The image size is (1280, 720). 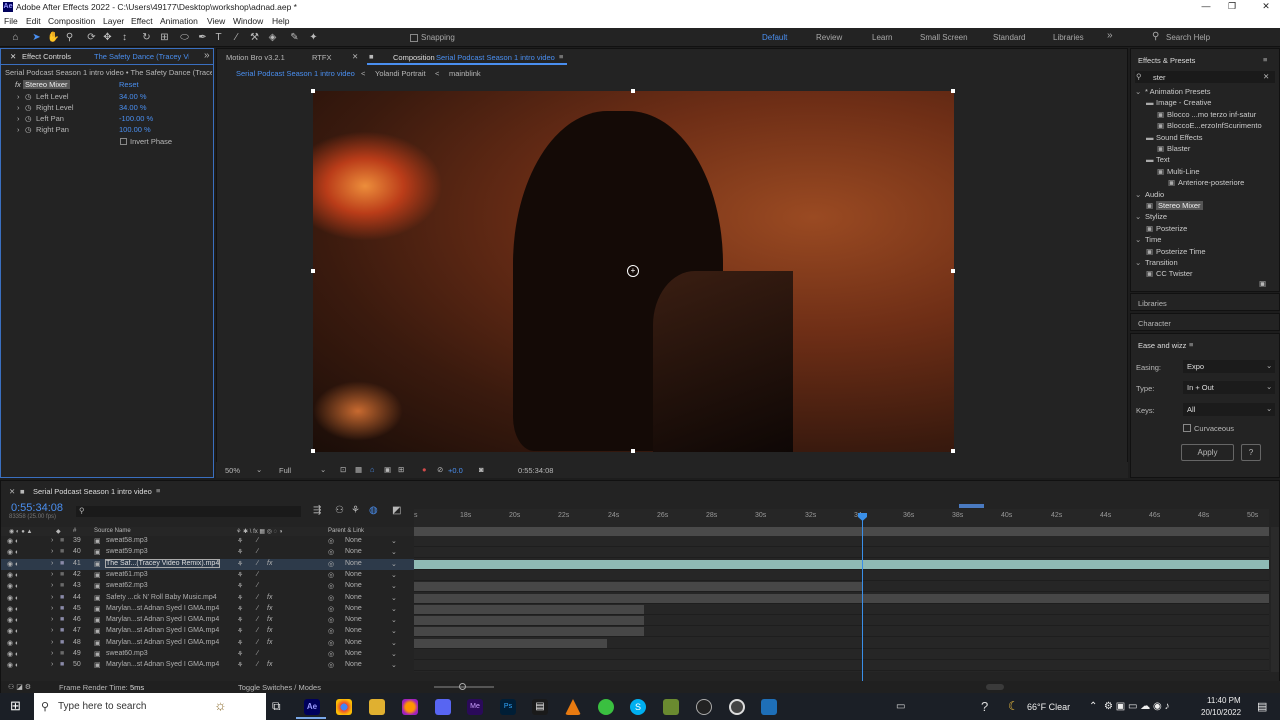 I want to click on minimize-icon: —, so click(x=1206, y=7).